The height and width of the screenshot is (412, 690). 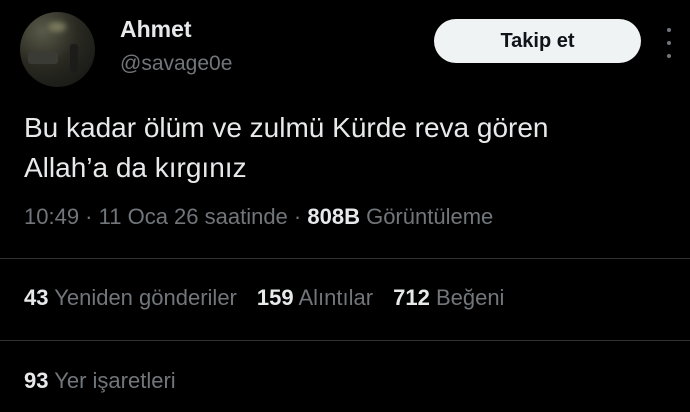 I want to click on bookmarks-label: Yer işaretleri, so click(x=115, y=380).